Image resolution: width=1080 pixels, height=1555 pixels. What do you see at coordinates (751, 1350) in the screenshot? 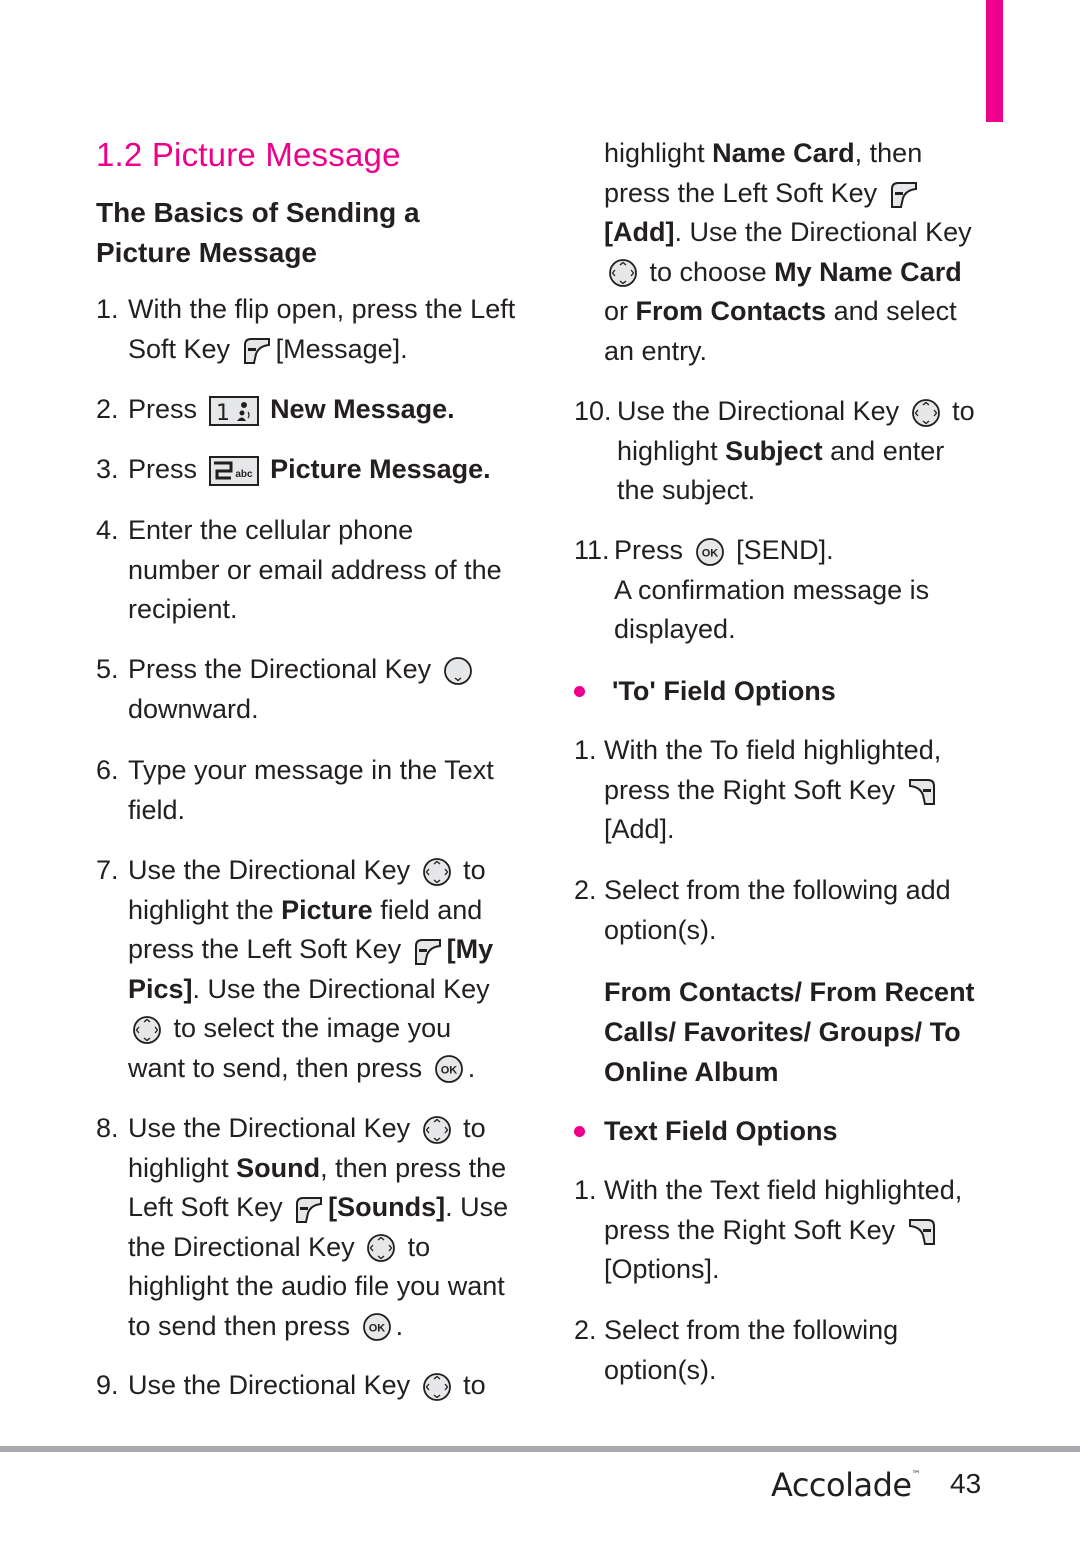
I see `step-text: Select from the following option(s).` at bounding box center [751, 1350].